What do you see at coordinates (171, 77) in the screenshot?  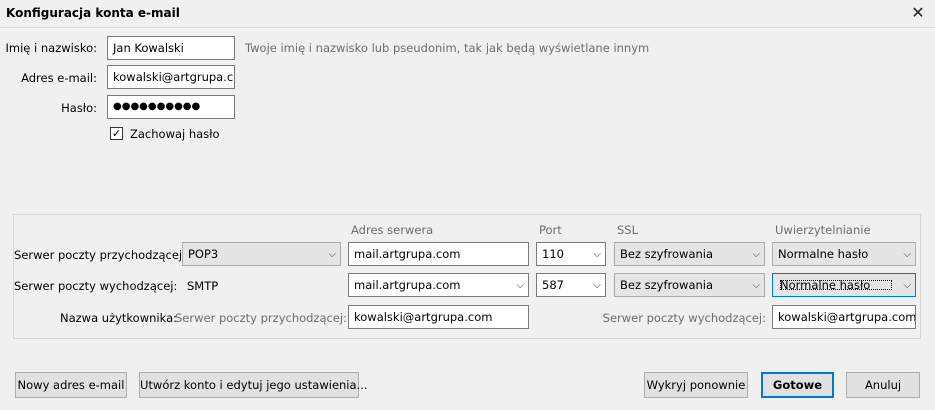 I see `email-input: kowalski@artgrupa.com` at bounding box center [171, 77].